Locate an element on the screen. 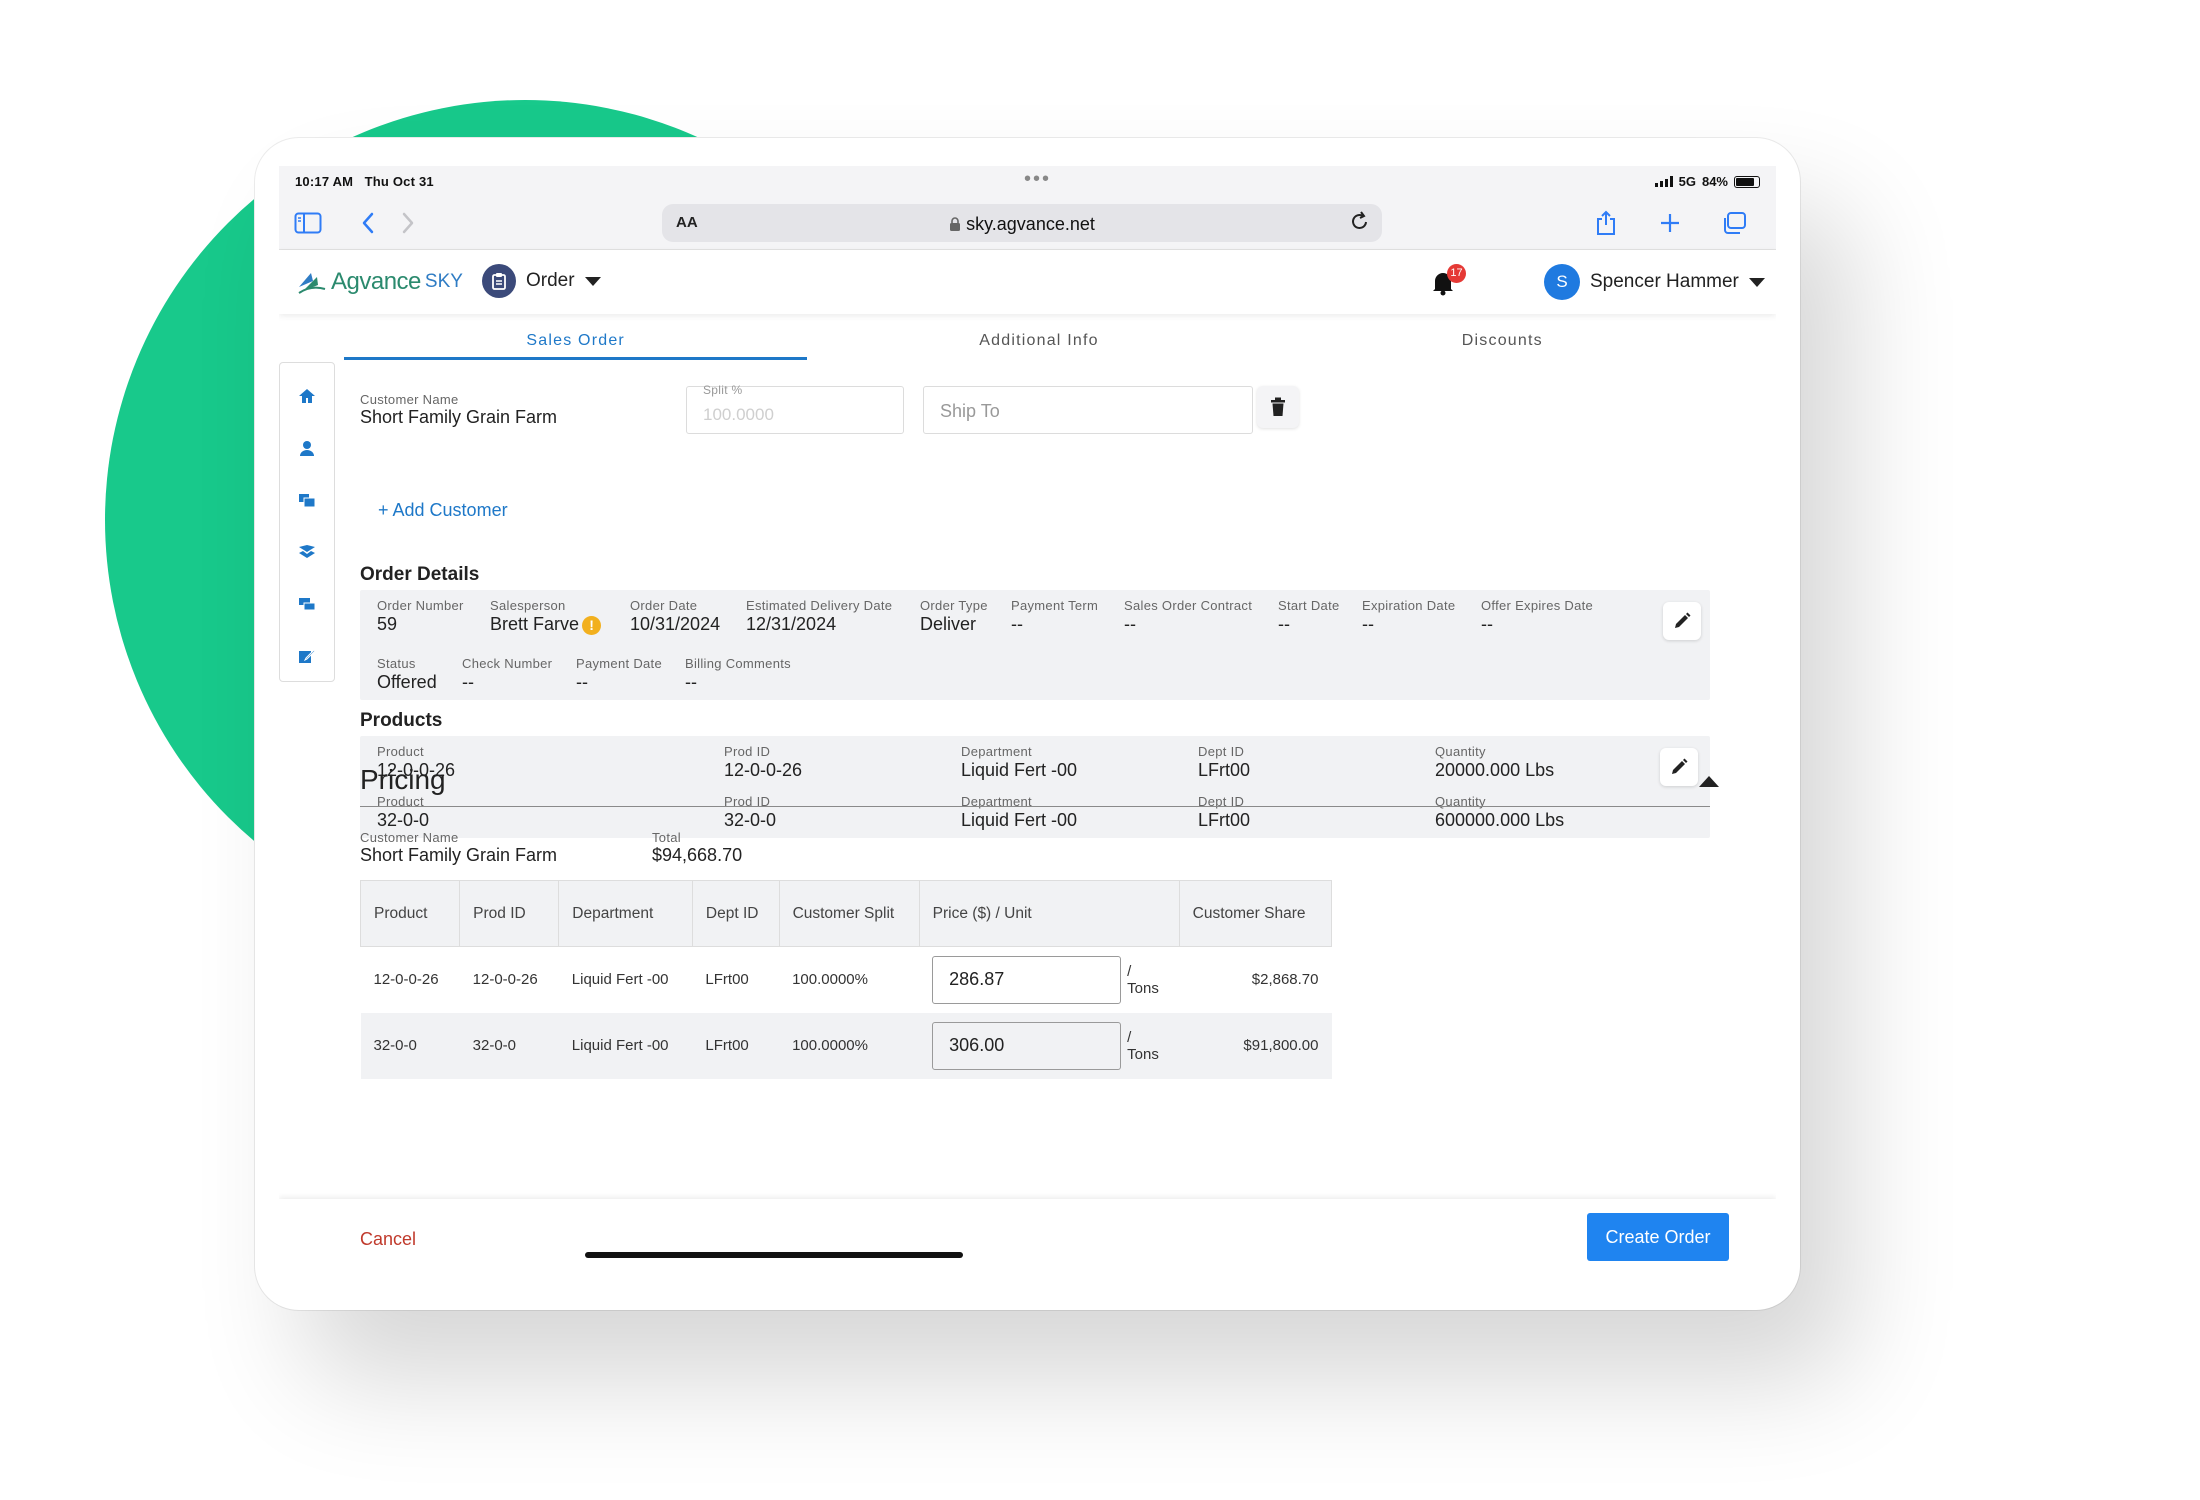 The width and height of the screenshot is (2200, 1500). pricing-total-field: Total $94,668.70 is located at coordinates (697, 847).